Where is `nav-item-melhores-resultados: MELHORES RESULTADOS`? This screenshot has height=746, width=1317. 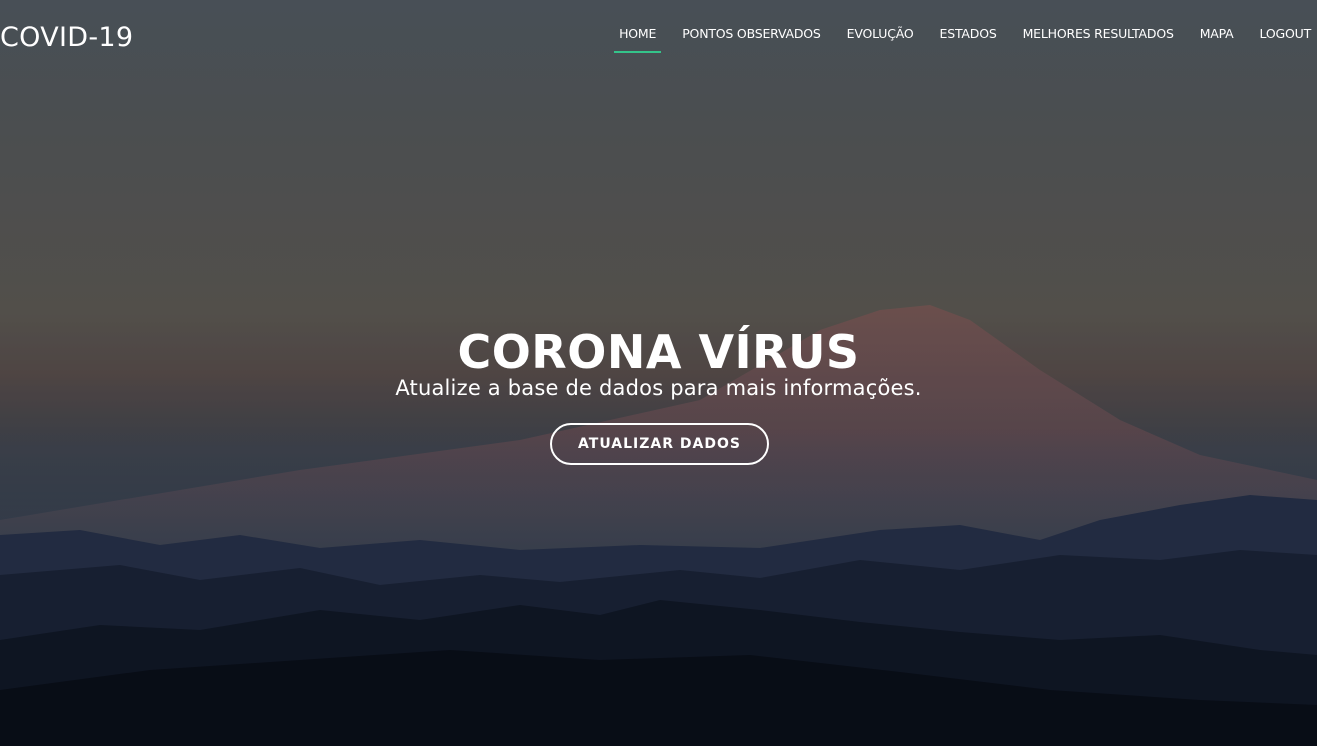 nav-item-melhores-resultados: MELHORES RESULTADOS is located at coordinates (1098, 33).